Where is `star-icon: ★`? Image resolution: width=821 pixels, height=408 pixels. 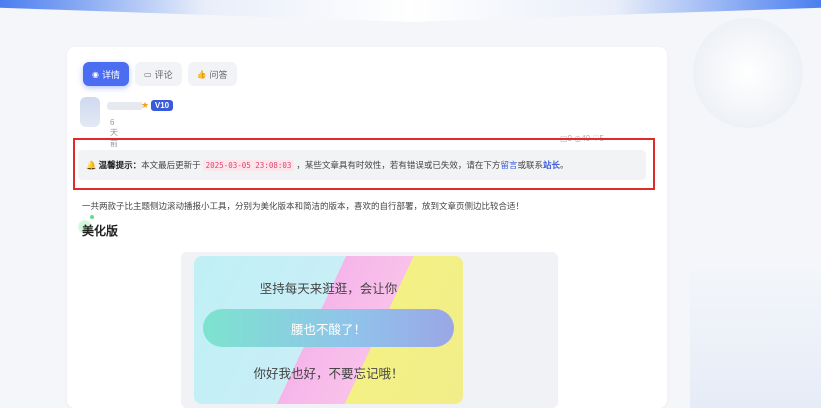 star-icon: ★ is located at coordinates (145, 105).